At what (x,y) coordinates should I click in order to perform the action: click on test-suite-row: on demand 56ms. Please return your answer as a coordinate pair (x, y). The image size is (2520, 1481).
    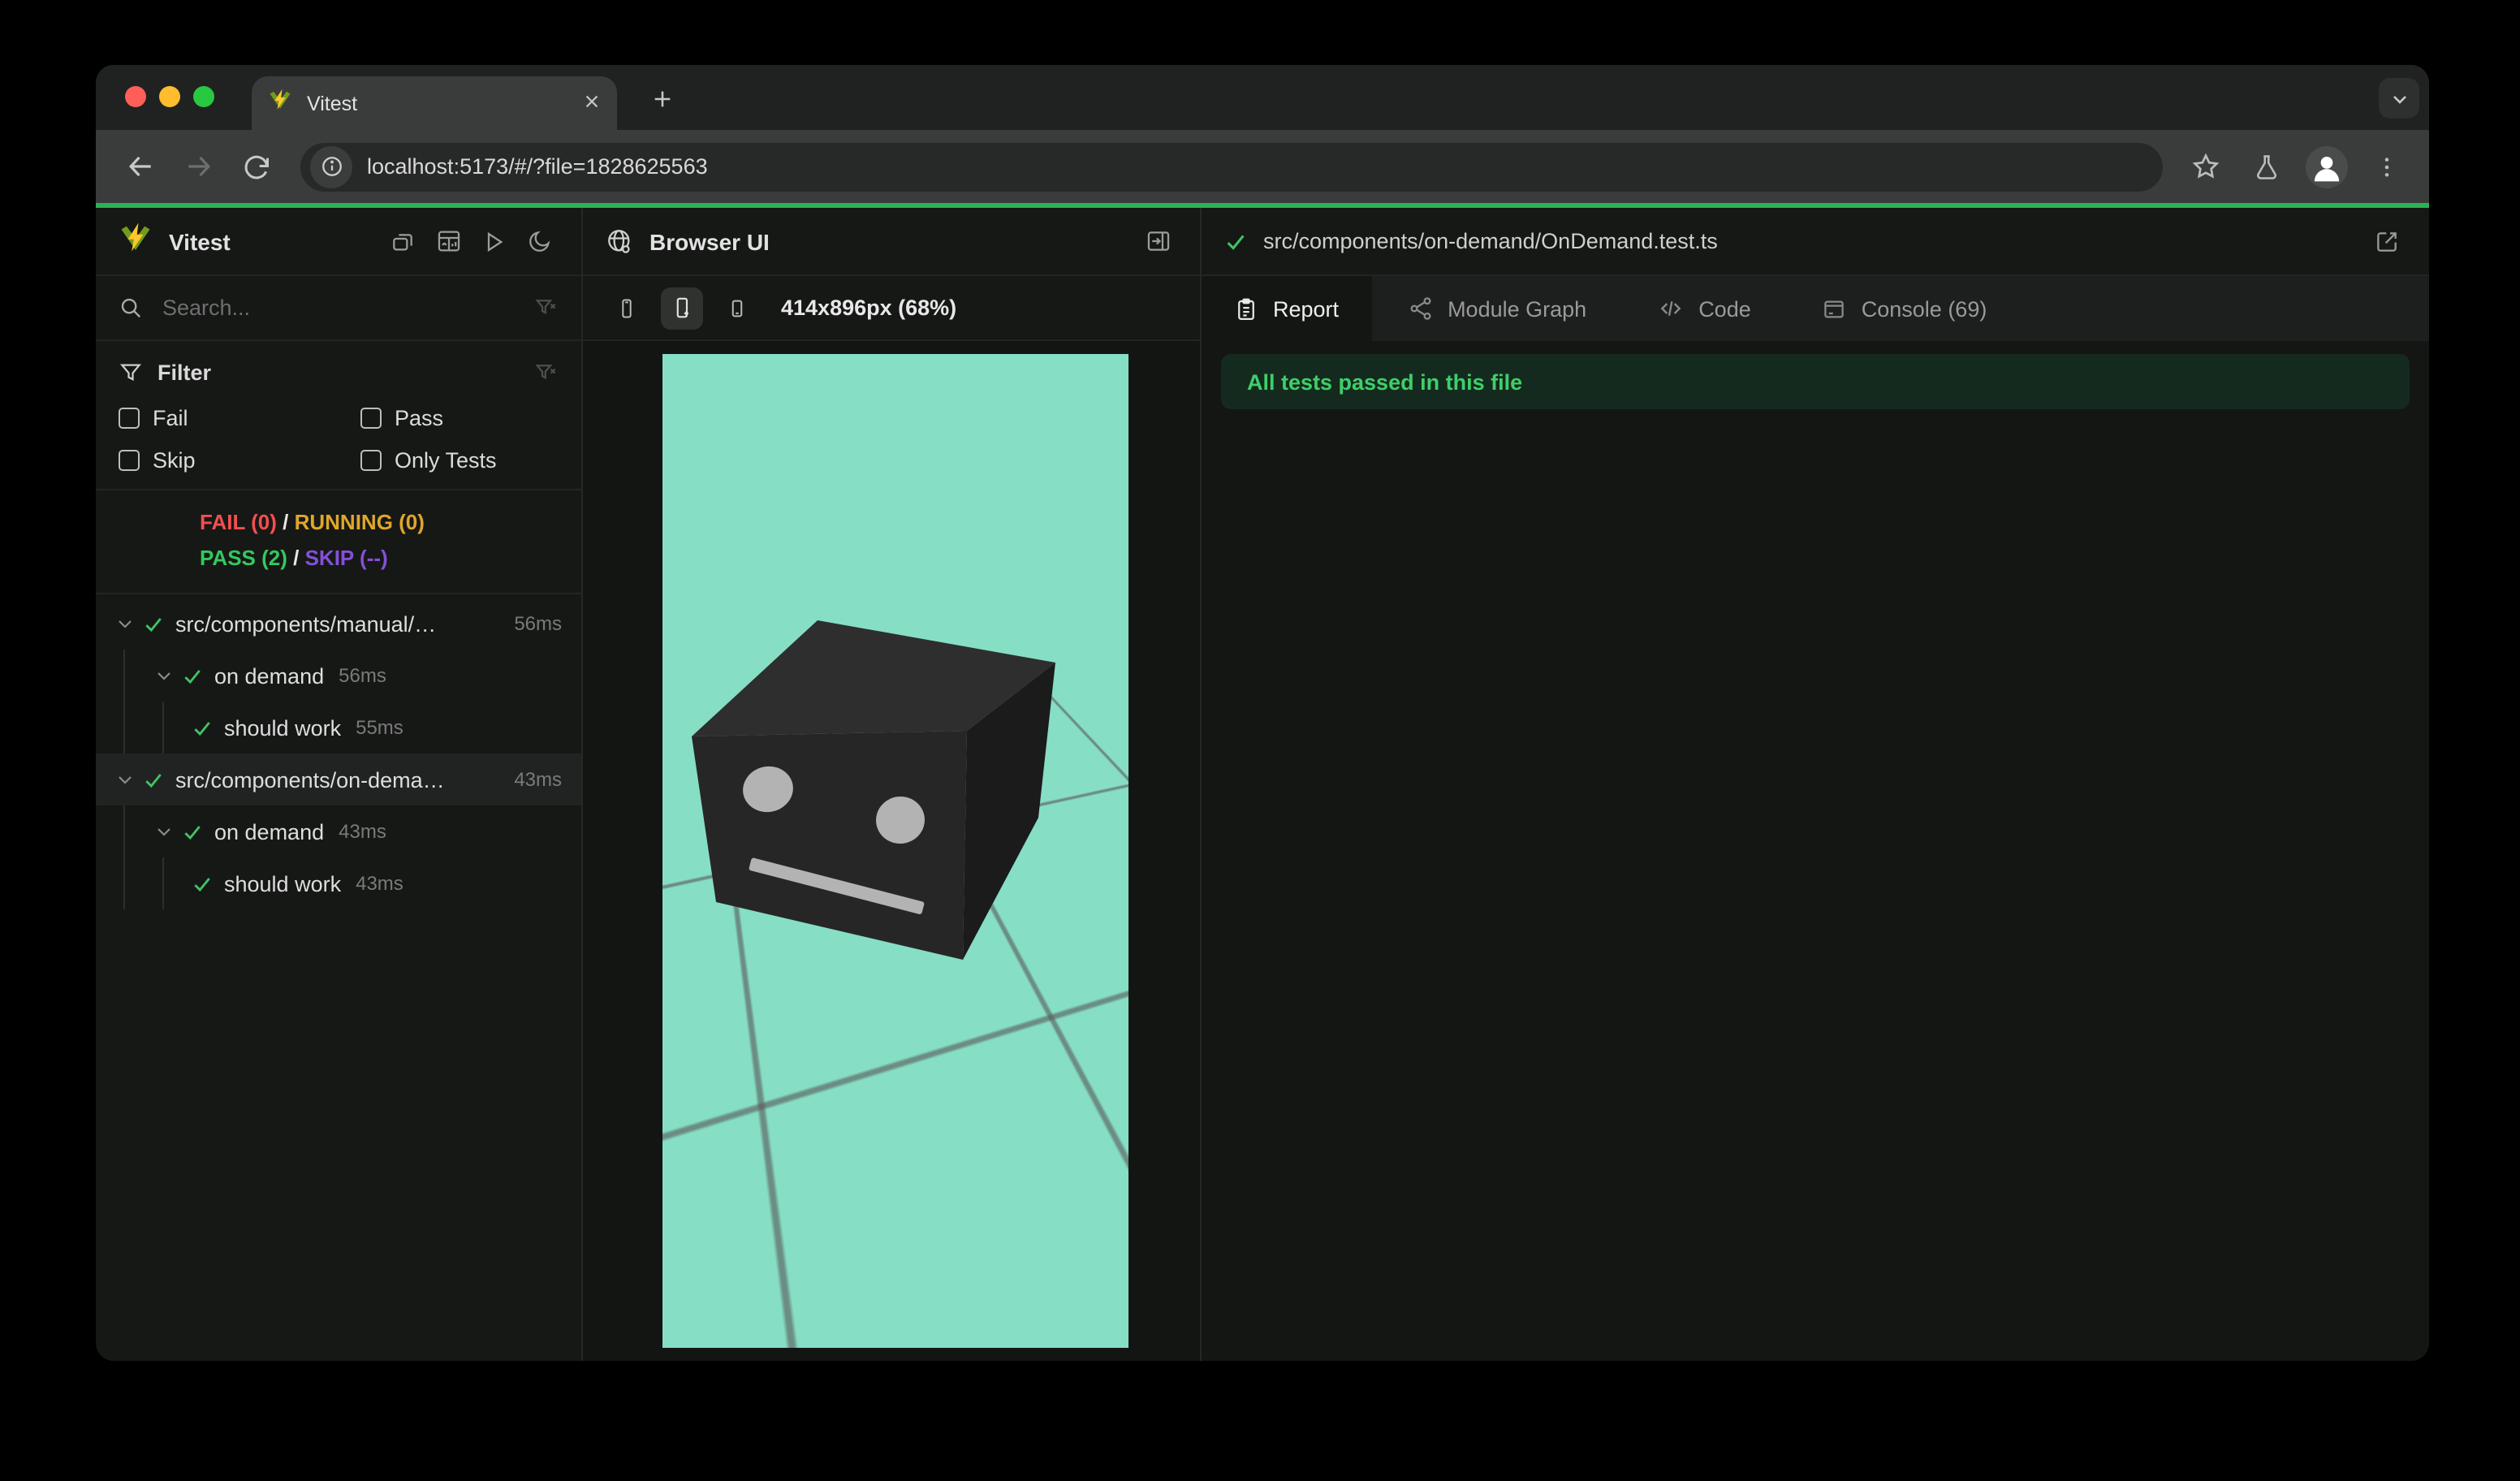
    Looking at the image, I should click on (339, 676).